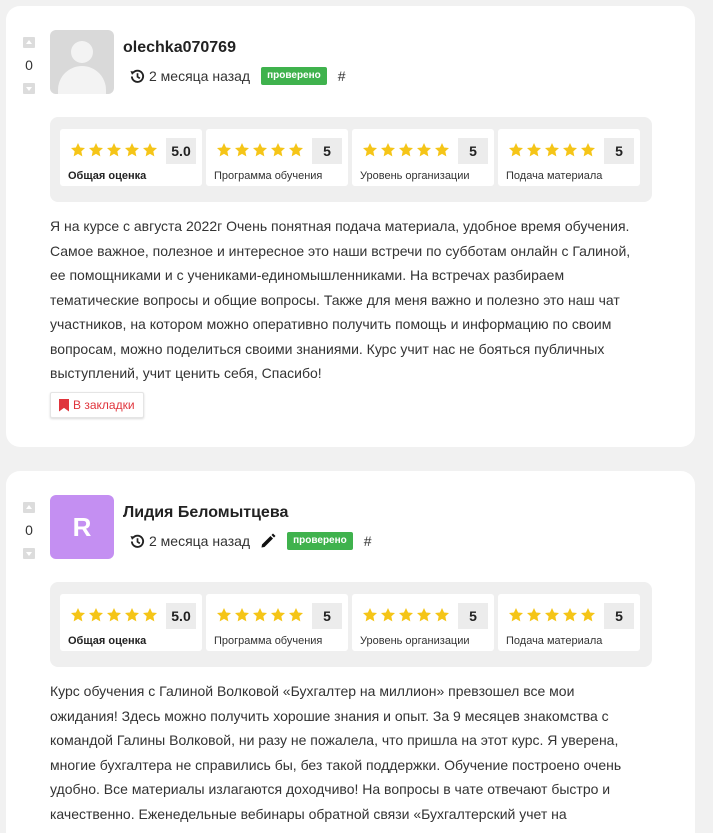  Describe the element at coordinates (82, 52) in the screenshot. I see `user-silhouette-icon` at that location.